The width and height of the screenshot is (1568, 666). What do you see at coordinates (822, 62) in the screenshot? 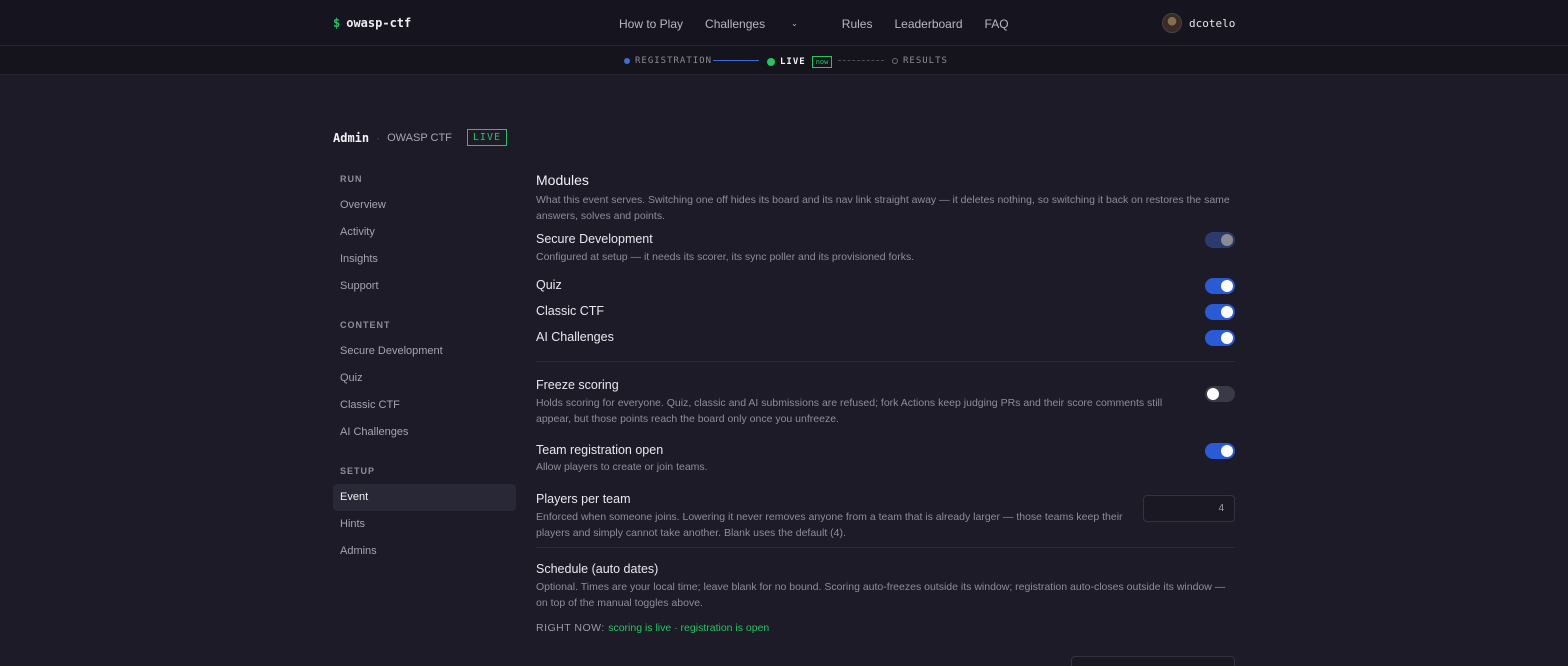
I see `now-badge: now` at bounding box center [822, 62].